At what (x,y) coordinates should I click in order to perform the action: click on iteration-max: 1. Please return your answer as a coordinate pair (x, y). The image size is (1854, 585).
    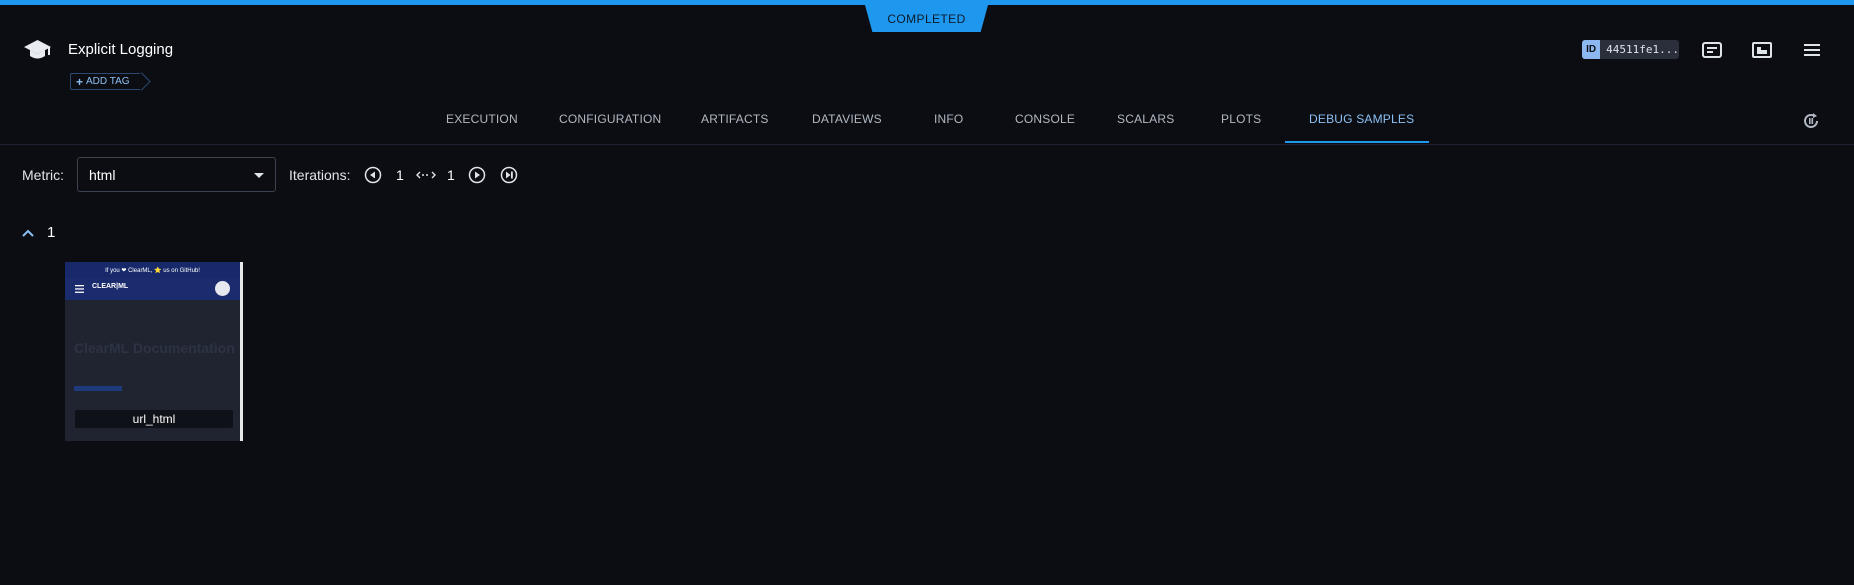
    Looking at the image, I should click on (451, 175).